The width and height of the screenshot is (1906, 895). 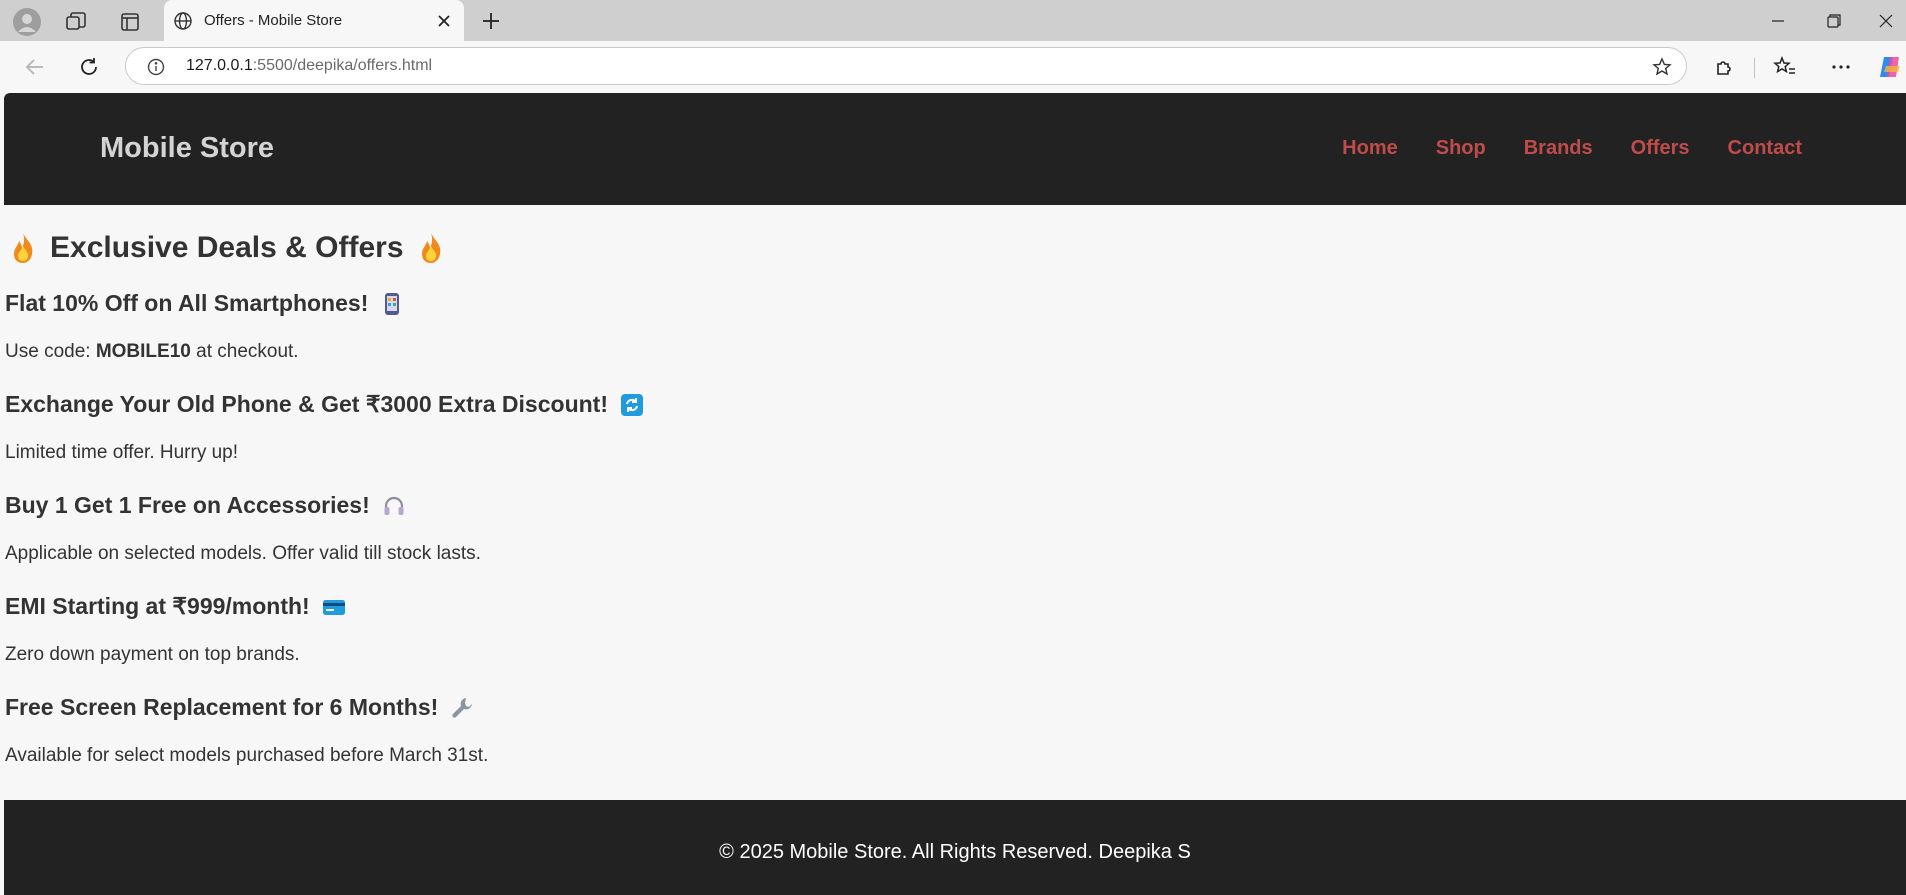 I want to click on offer-heading-text: Free Screen Replacement for 6 Months!, so click(x=222, y=707).